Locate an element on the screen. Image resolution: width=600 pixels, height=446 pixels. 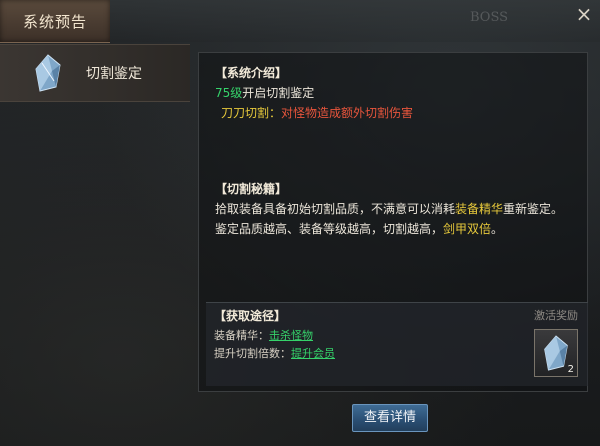
sidebar-item-cut-identify: 切割鉴定 is located at coordinates (95, 73).